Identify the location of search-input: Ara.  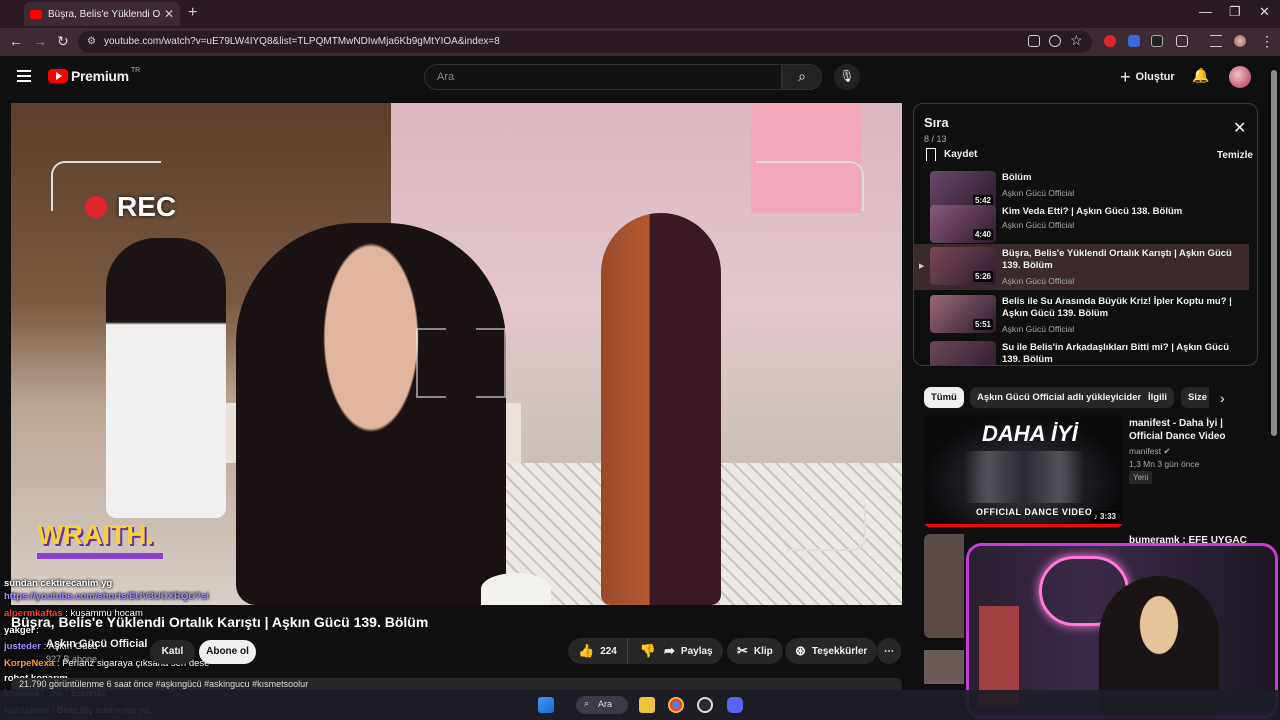
(603, 77).